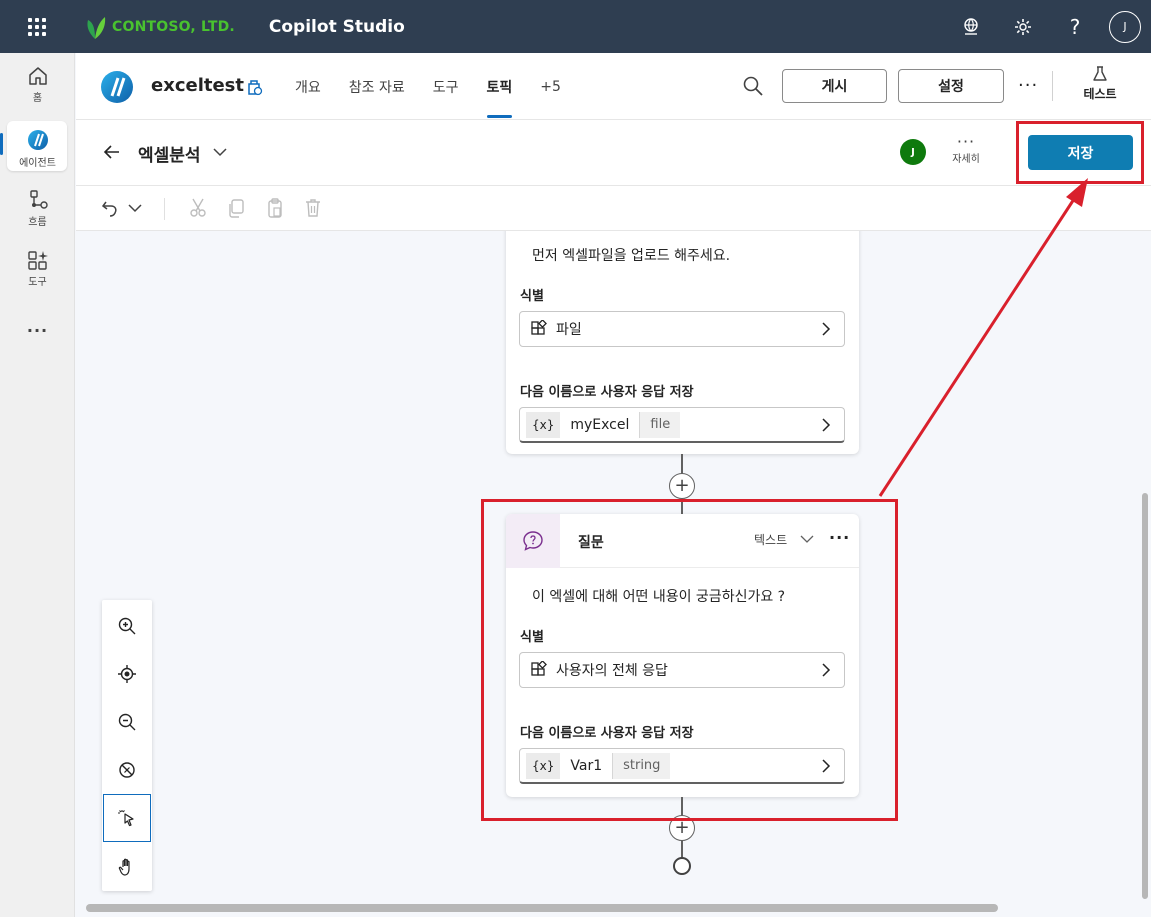 The height and width of the screenshot is (917, 1151). I want to click on collaborator-avatar: J, so click(913, 152).